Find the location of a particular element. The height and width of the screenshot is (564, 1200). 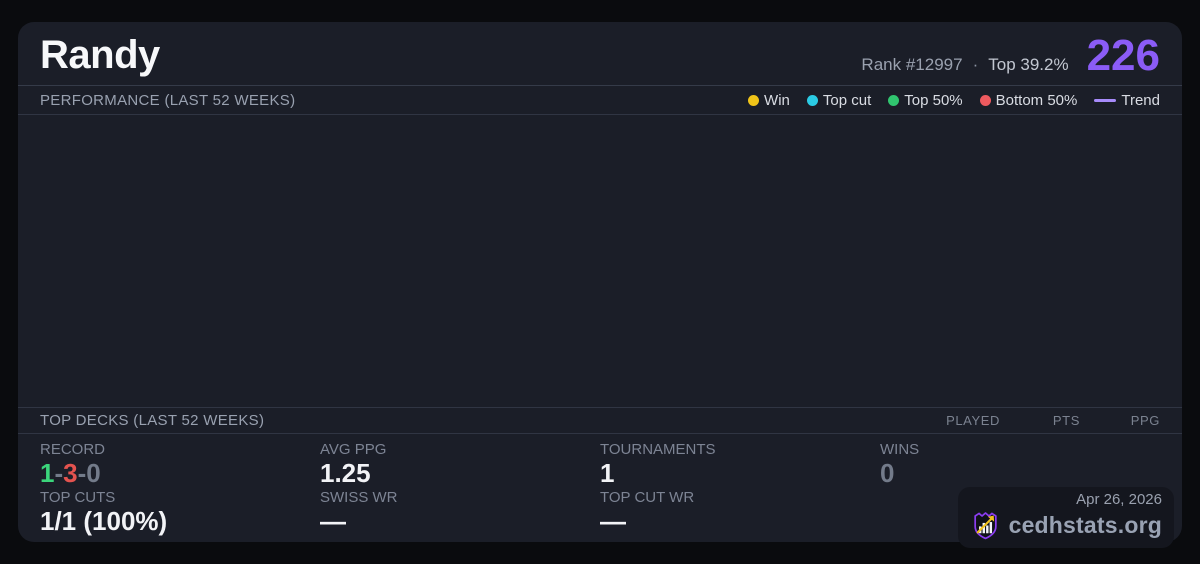

column-header-played: PLAYED is located at coordinates (973, 420).